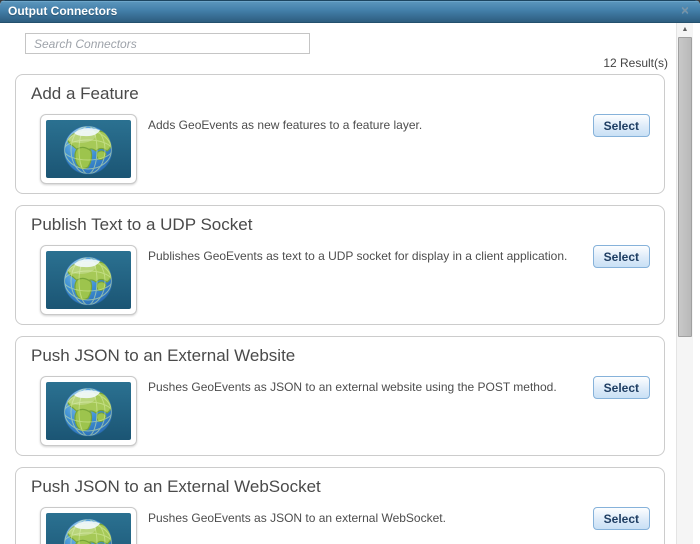 This screenshot has height=544, width=700. Describe the element at coordinates (63, 11) in the screenshot. I see `dialog-title: Output Connectors` at that location.